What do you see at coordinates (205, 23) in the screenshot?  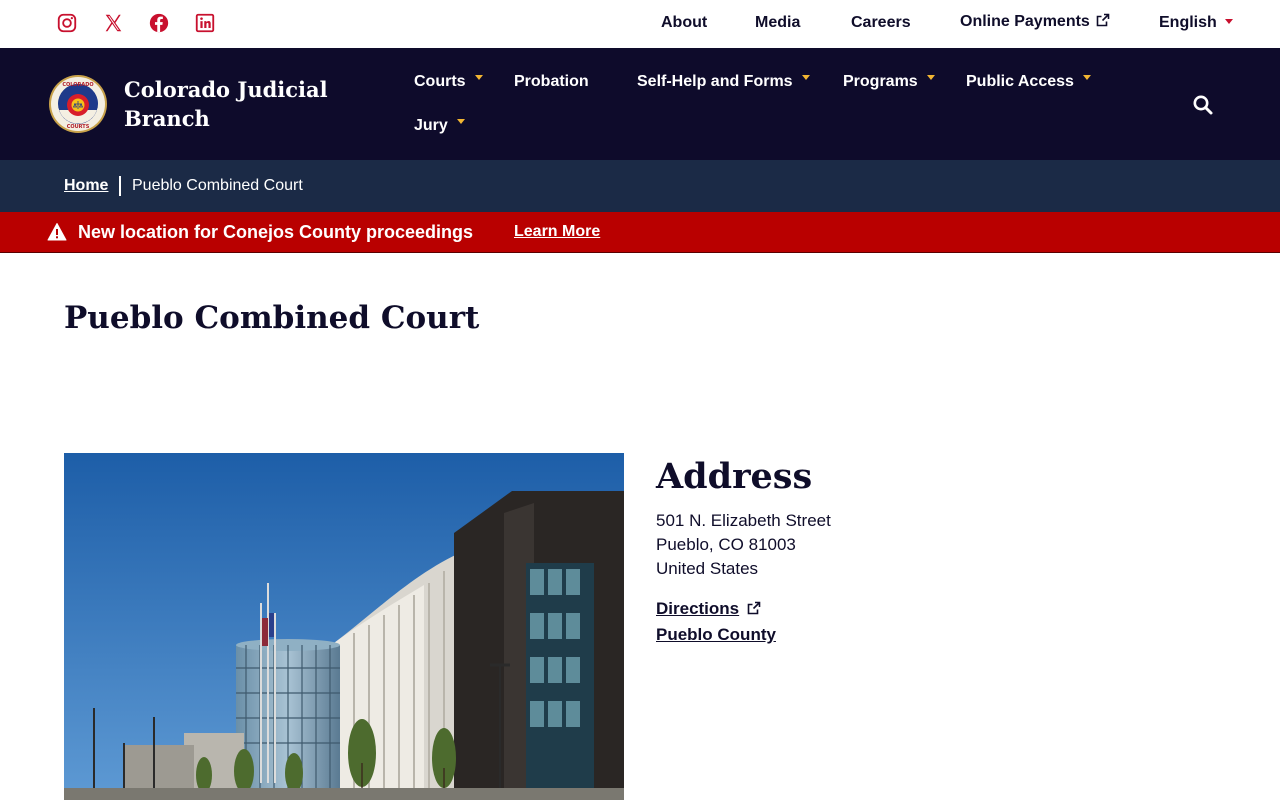 I see `linkedin-icon` at bounding box center [205, 23].